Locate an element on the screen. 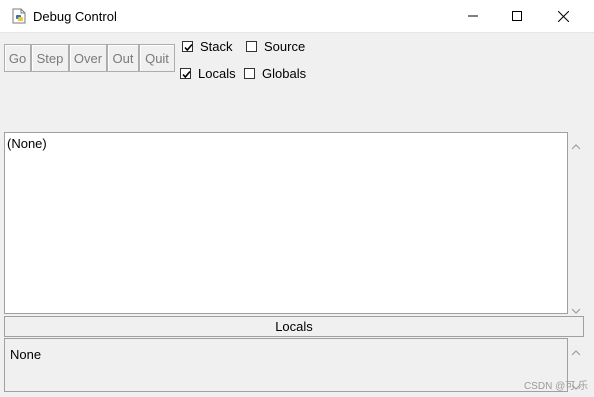 The image size is (594, 397). locals-checkbox: Locals is located at coordinates (208, 73).